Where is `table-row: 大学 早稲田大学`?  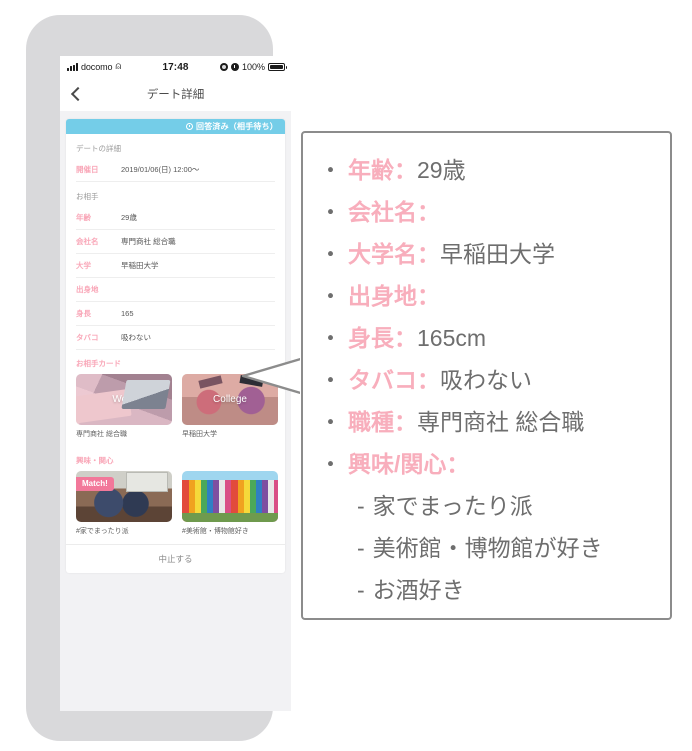
table-row: 大学 早稲田大学 is located at coordinates (175, 266).